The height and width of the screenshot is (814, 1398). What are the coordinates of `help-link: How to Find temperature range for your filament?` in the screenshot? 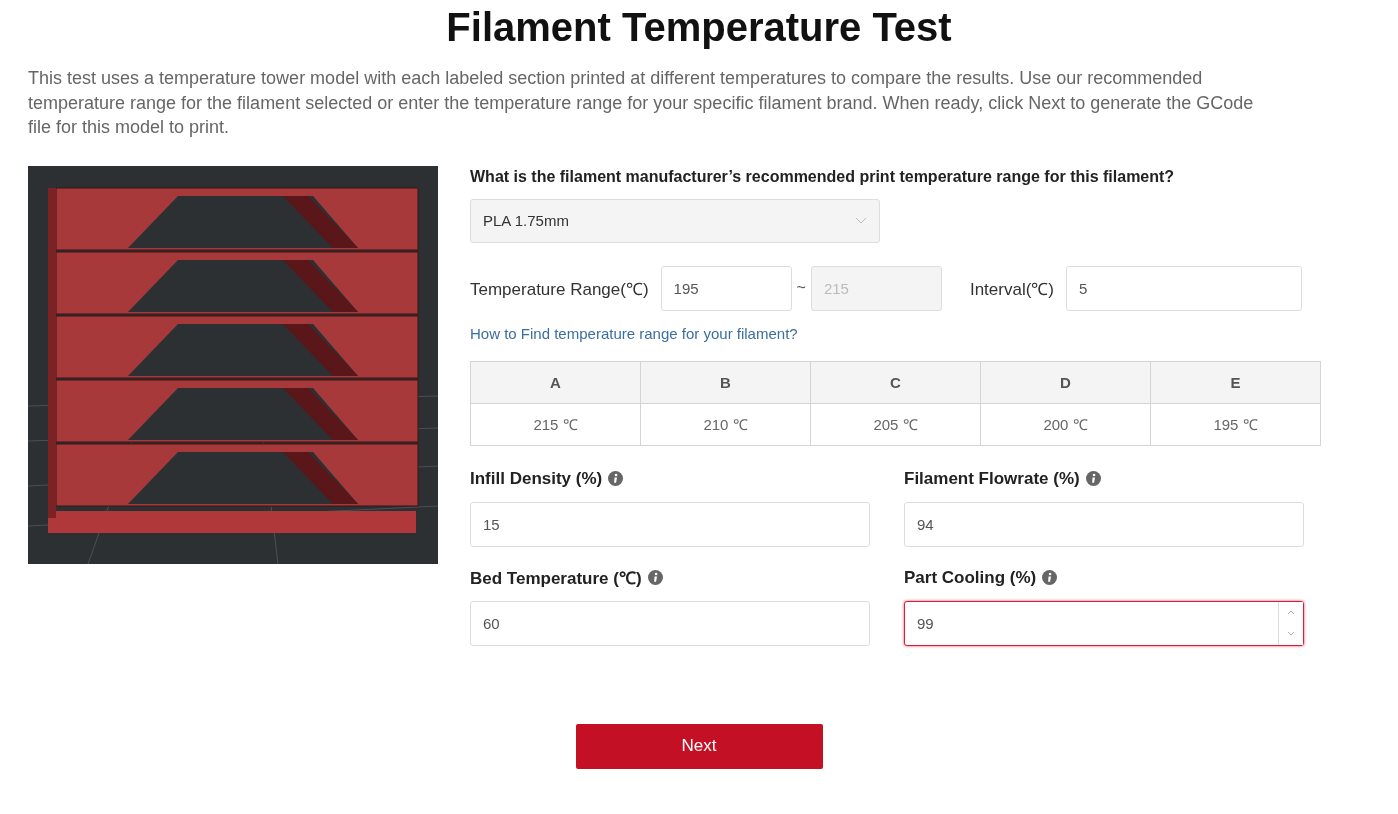 It's located at (634, 333).